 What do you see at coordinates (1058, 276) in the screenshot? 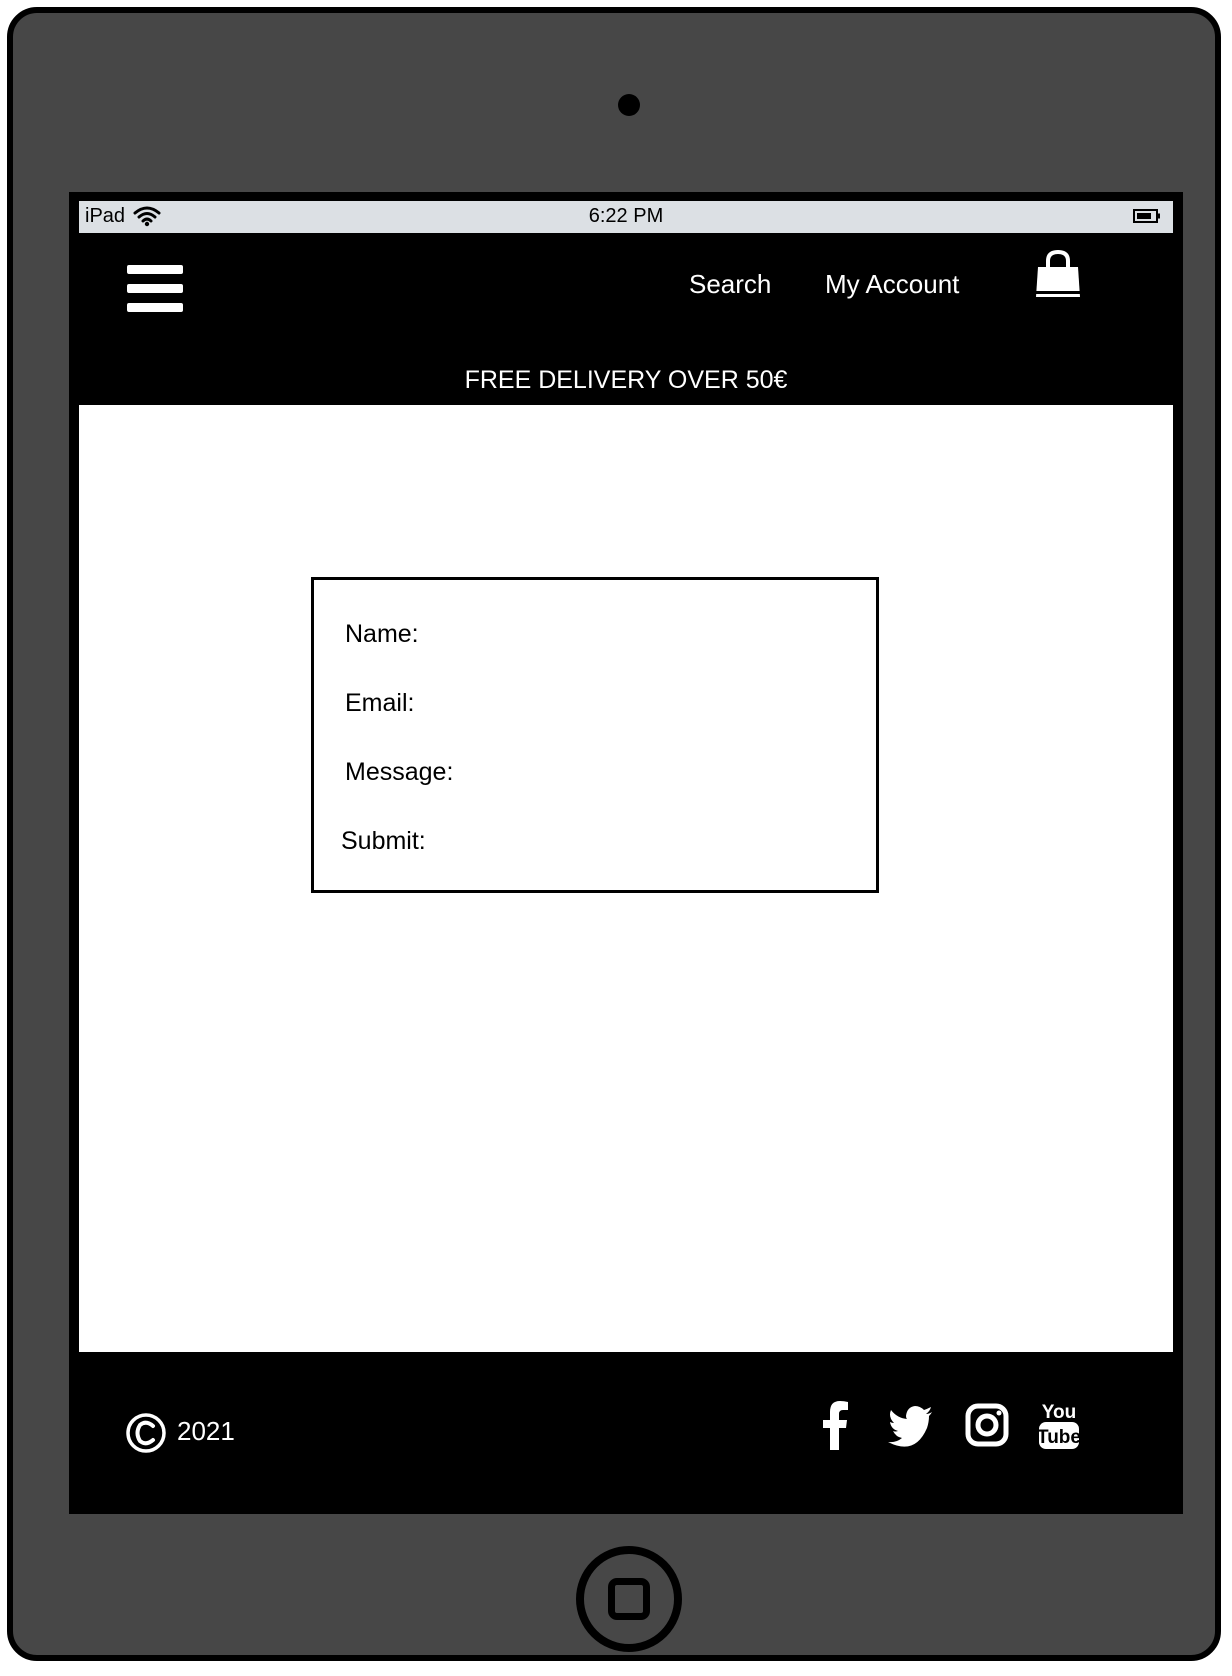
I see `shopping-bag-icon` at bounding box center [1058, 276].